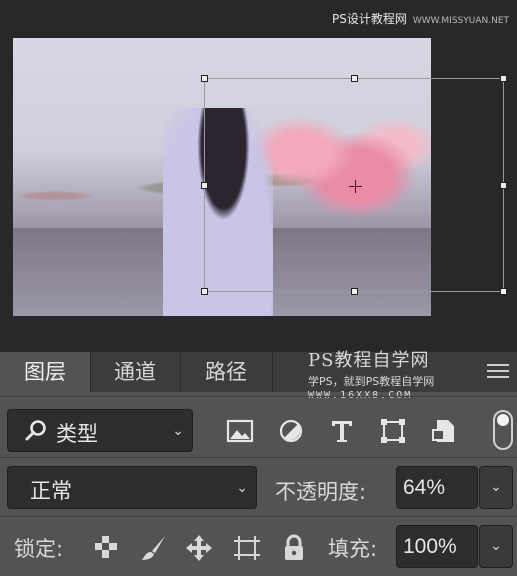  Describe the element at coordinates (503, 78) in the screenshot. I see `transform-handle-top-right` at that location.